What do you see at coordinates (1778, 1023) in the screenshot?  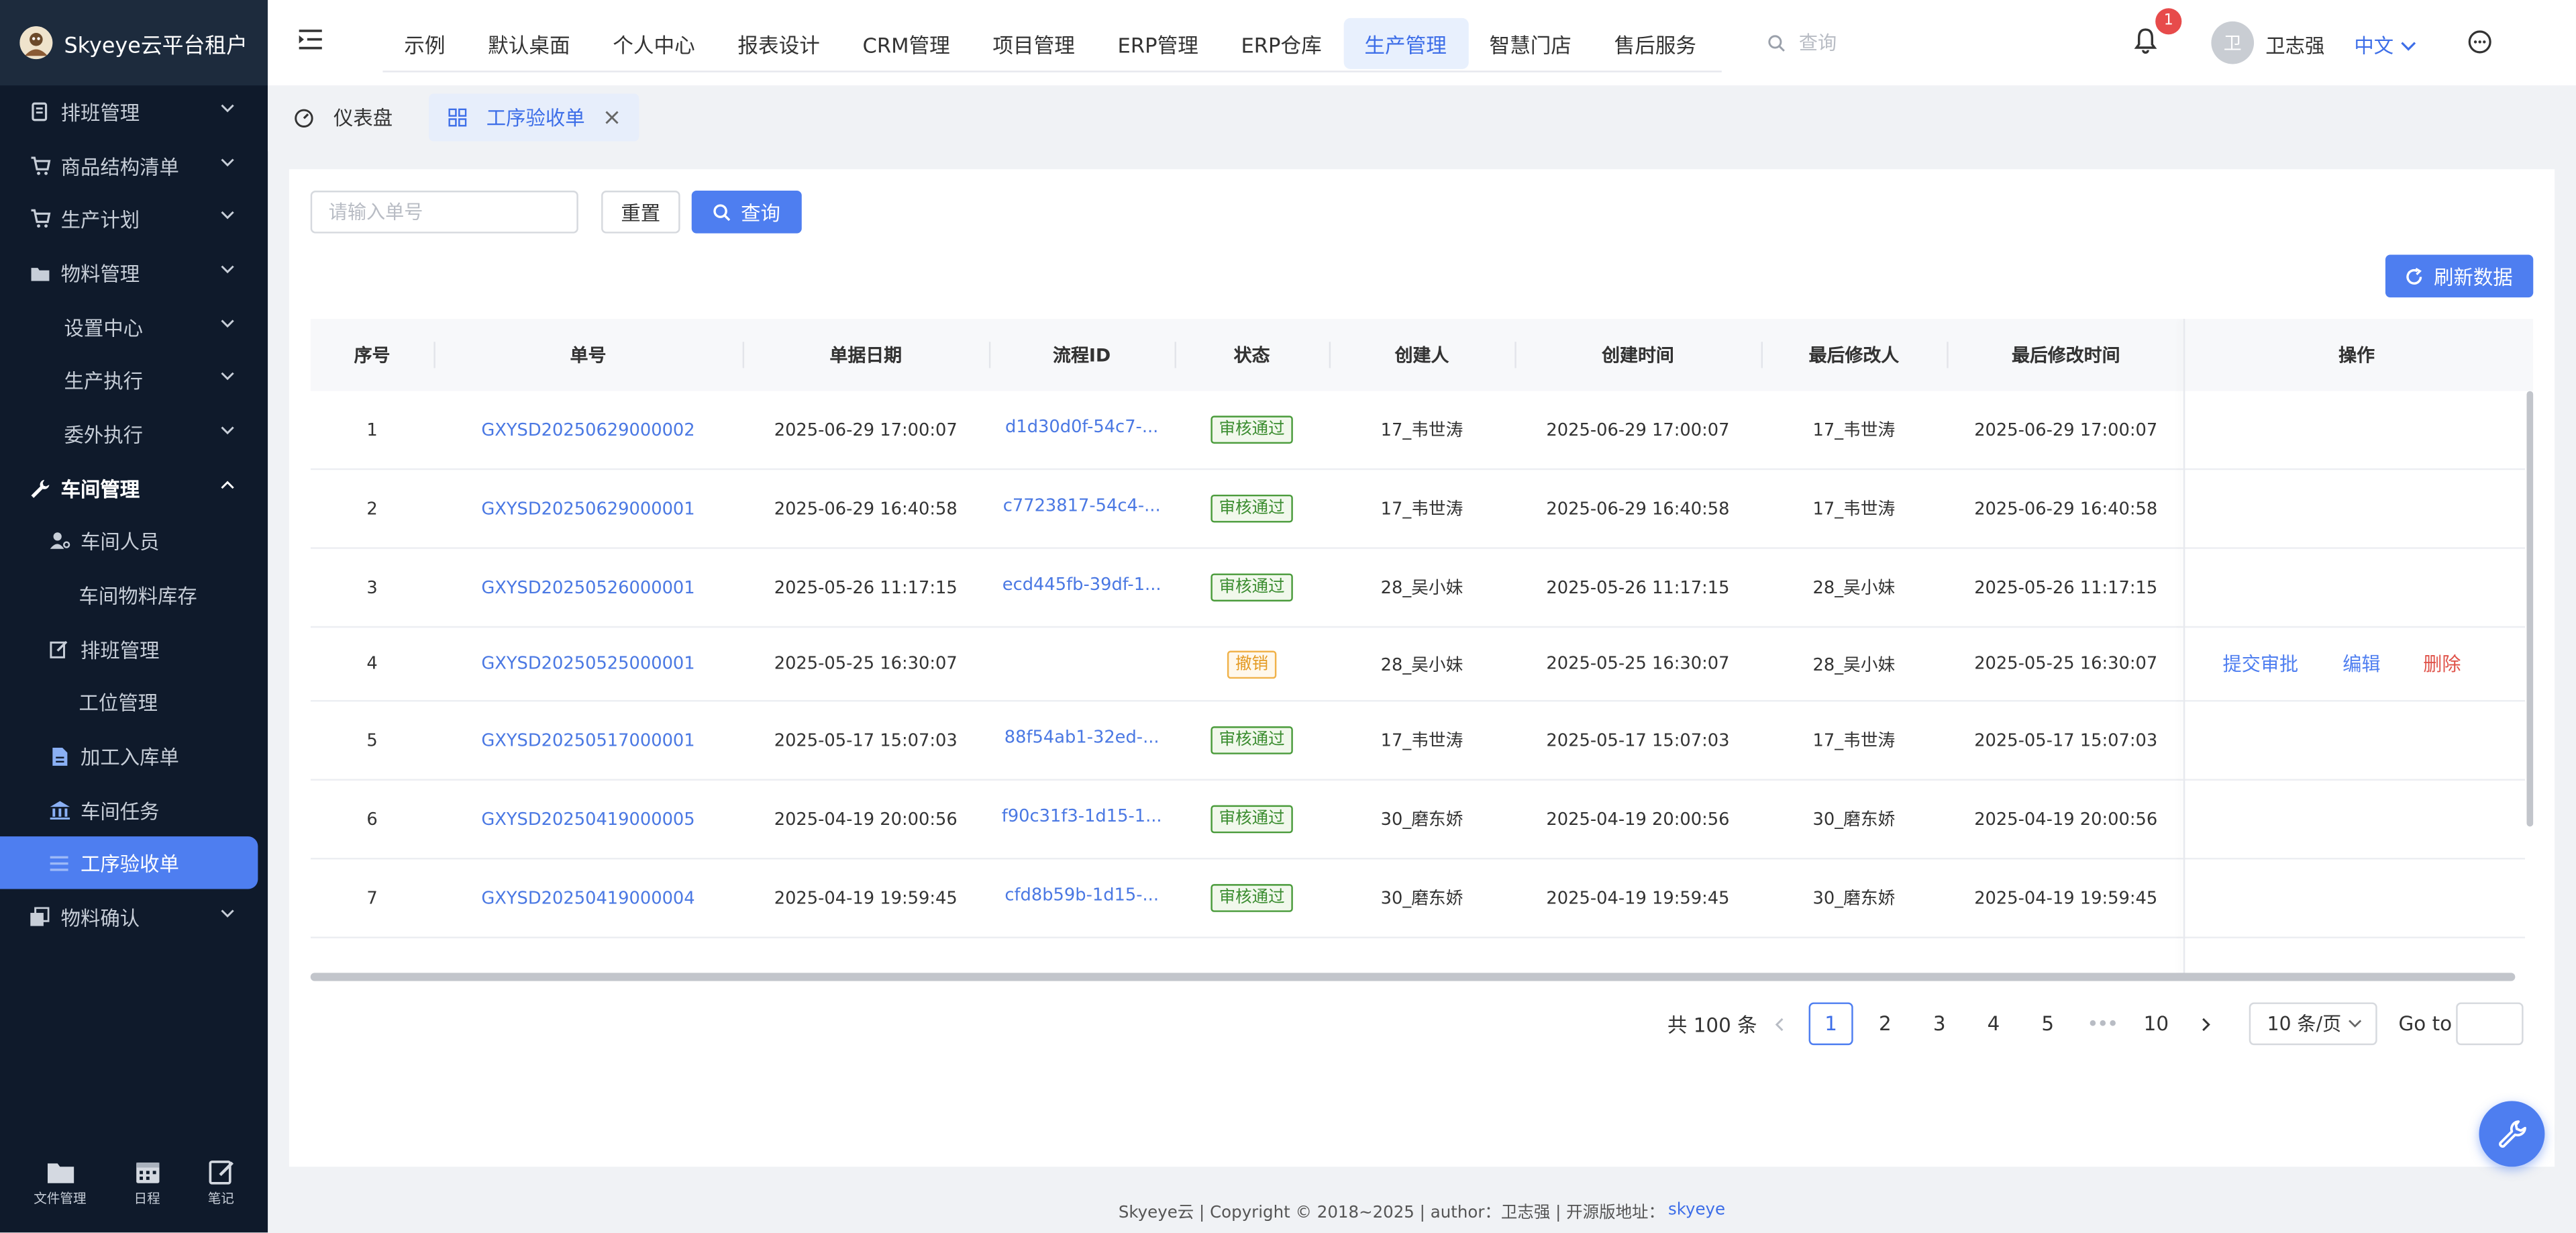 I see `prev-page-button` at bounding box center [1778, 1023].